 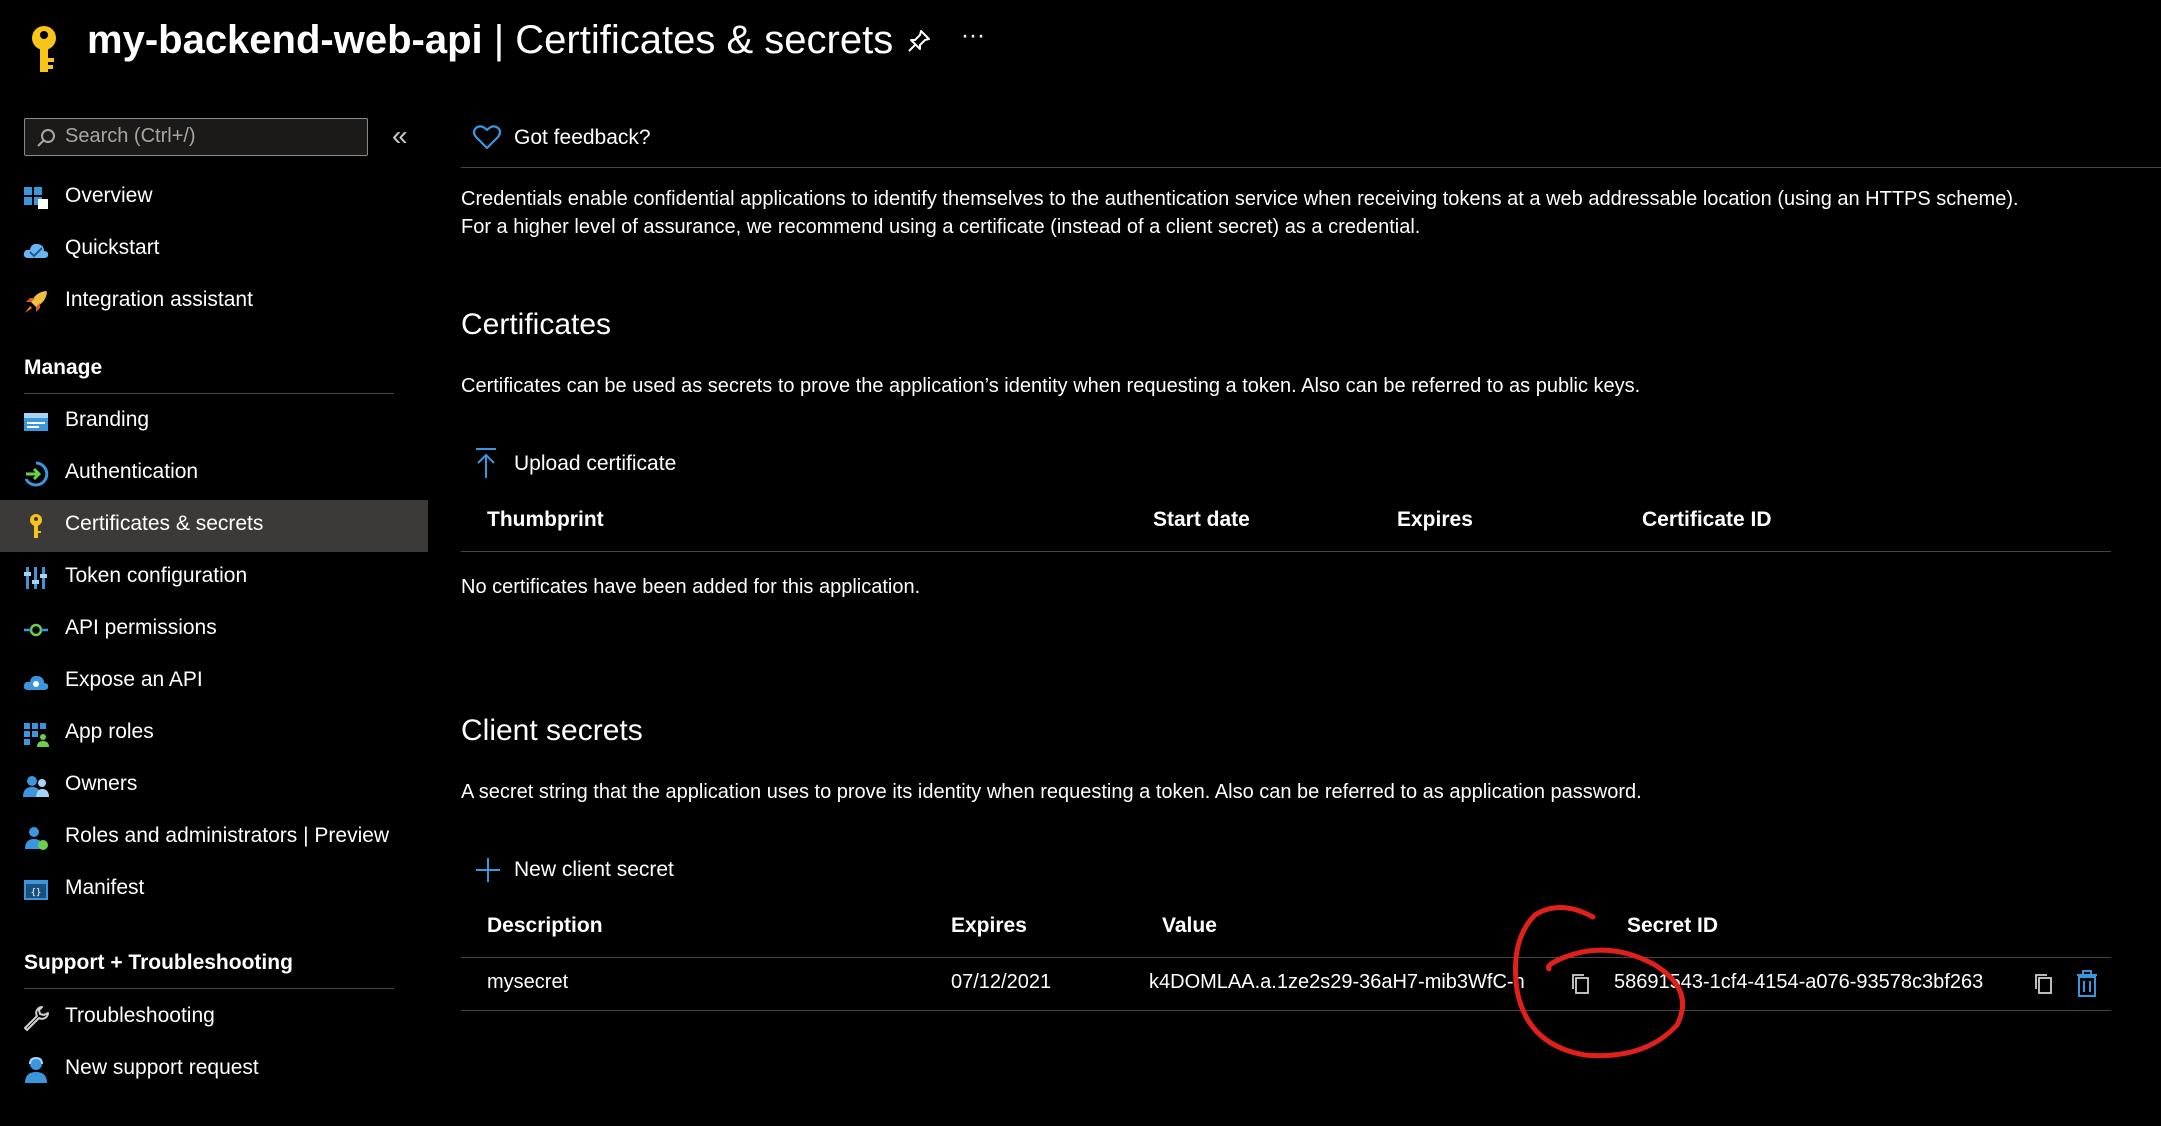 I want to click on column-header-thumbprint: Thumbprint, so click(x=545, y=520).